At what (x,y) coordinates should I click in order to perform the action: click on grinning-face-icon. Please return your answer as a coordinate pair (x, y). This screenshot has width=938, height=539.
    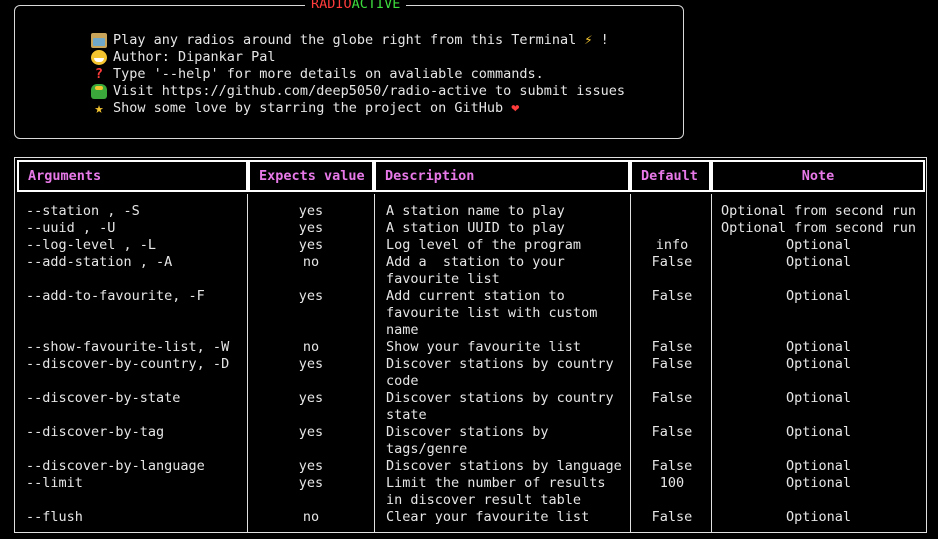
    Looking at the image, I should click on (99, 57).